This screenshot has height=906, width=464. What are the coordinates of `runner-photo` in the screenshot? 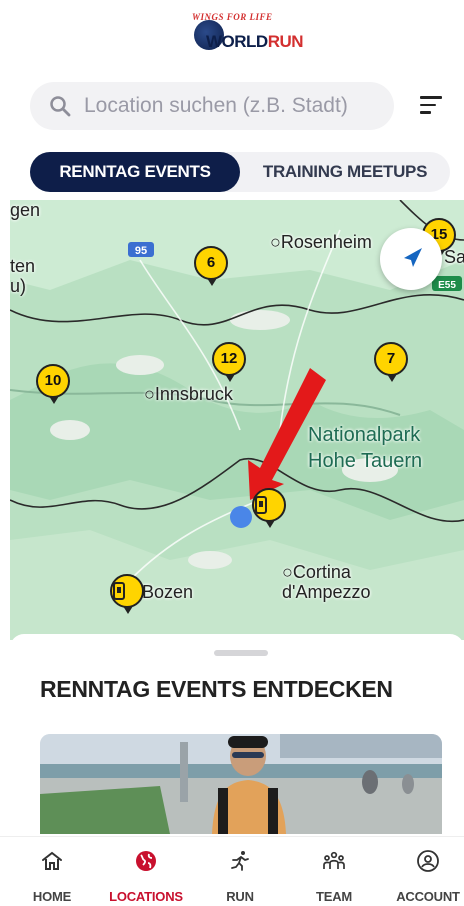 It's located at (241, 784).